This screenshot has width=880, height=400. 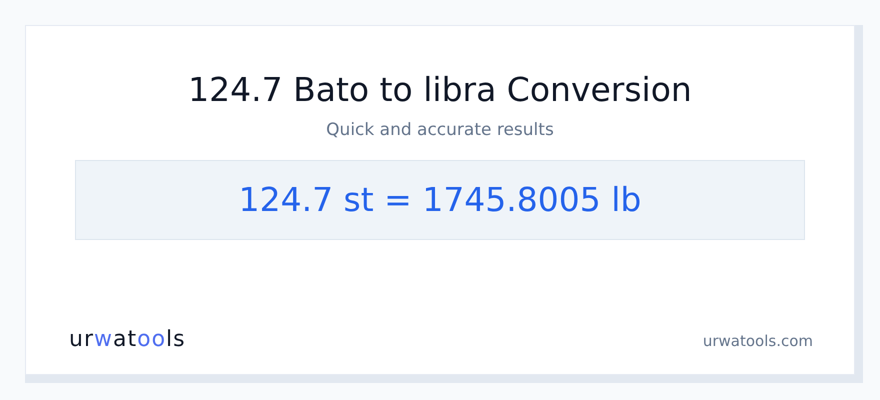 What do you see at coordinates (757, 341) in the screenshot?
I see `site-url: urwatools.com` at bounding box center [757, 341].